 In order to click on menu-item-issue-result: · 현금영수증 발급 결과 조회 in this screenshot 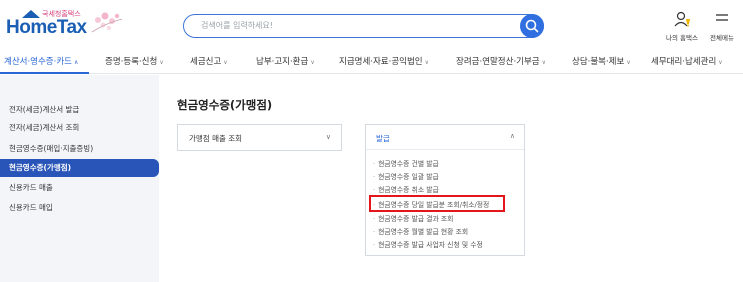, I will do `click(448, 218)`.